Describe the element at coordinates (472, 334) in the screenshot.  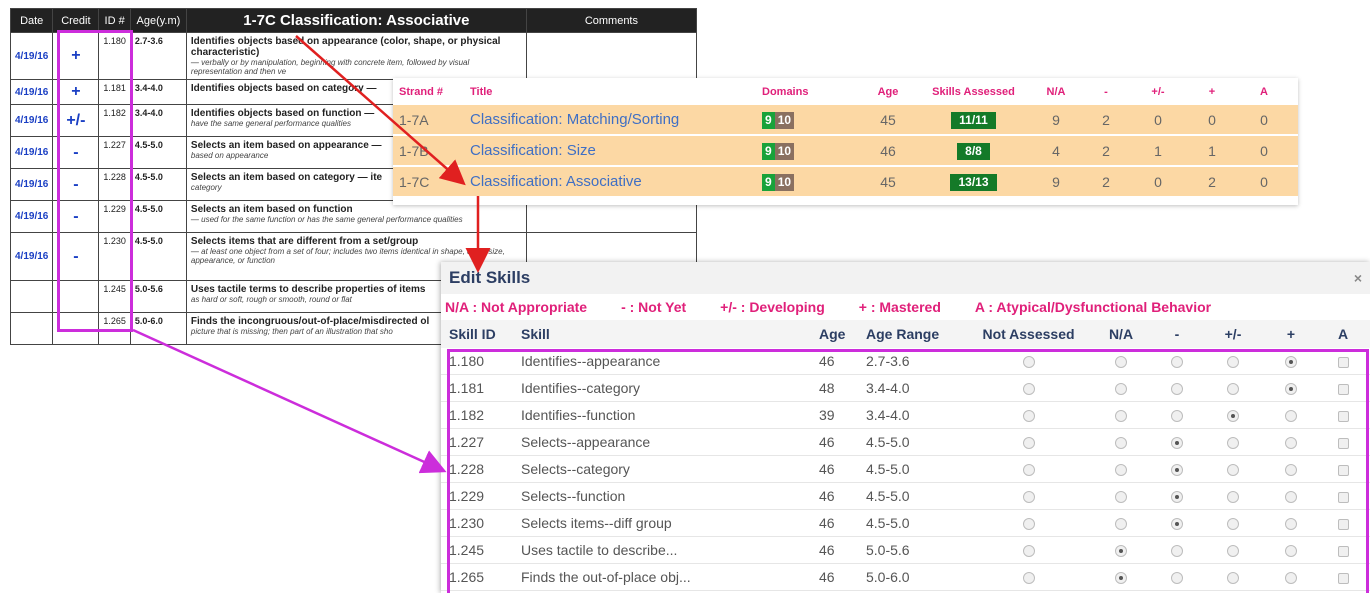
I see `skills-header-id: Skill ID` at that location.